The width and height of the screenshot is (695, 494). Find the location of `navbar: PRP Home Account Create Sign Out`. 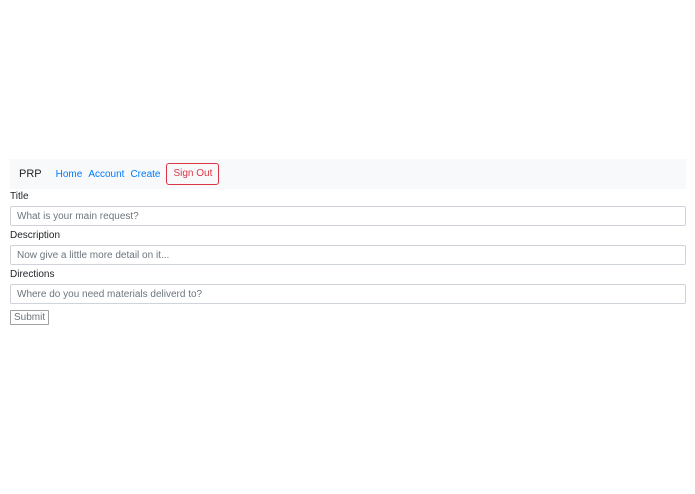

navbar: PRP Home Account Create Sign Out is located at coordinates (348, 174).